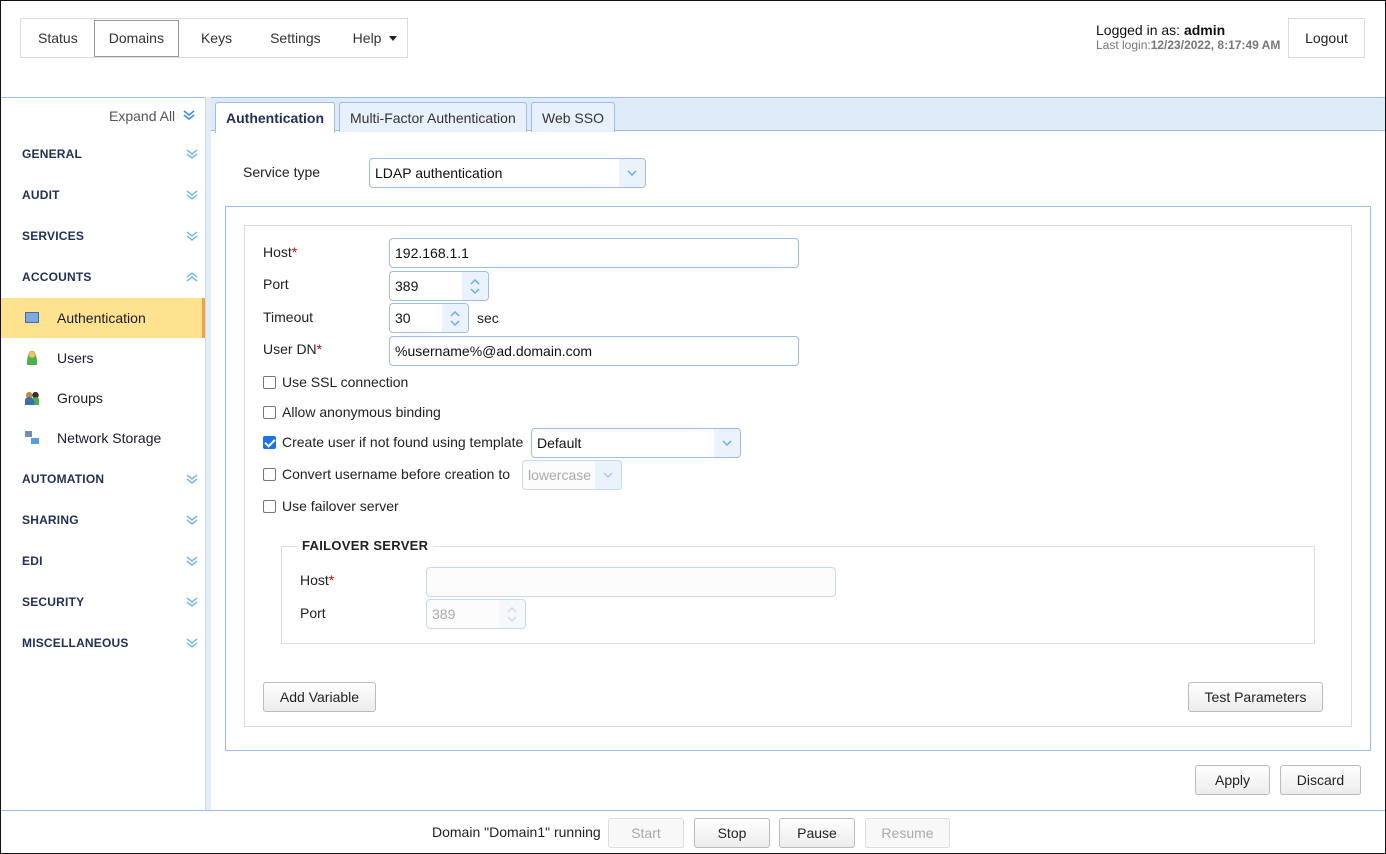 The image size is (1386, 854). I want to click on last-login-prefix: Last login:, so click(1123, 45).